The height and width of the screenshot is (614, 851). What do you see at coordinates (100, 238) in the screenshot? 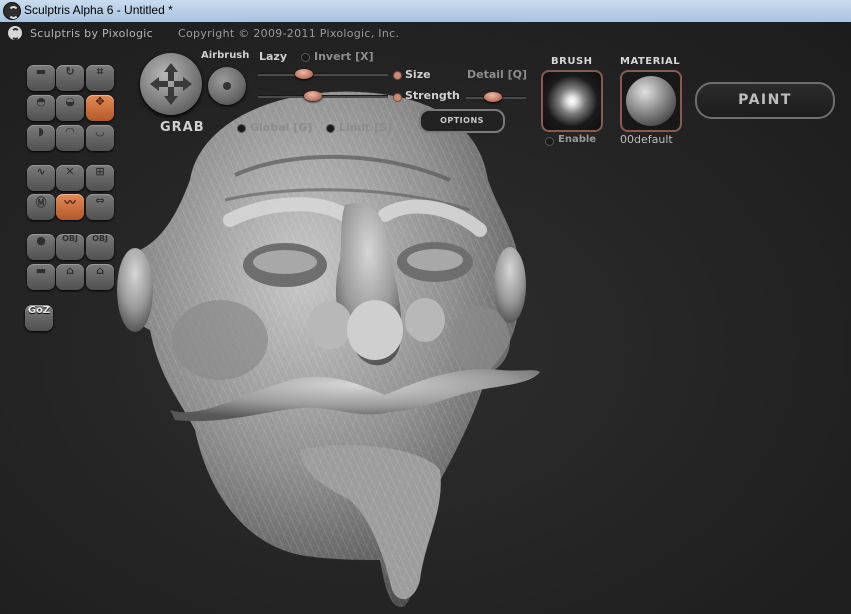
I see `export-obj-label: OBJ` at bounding box center [100, 238].